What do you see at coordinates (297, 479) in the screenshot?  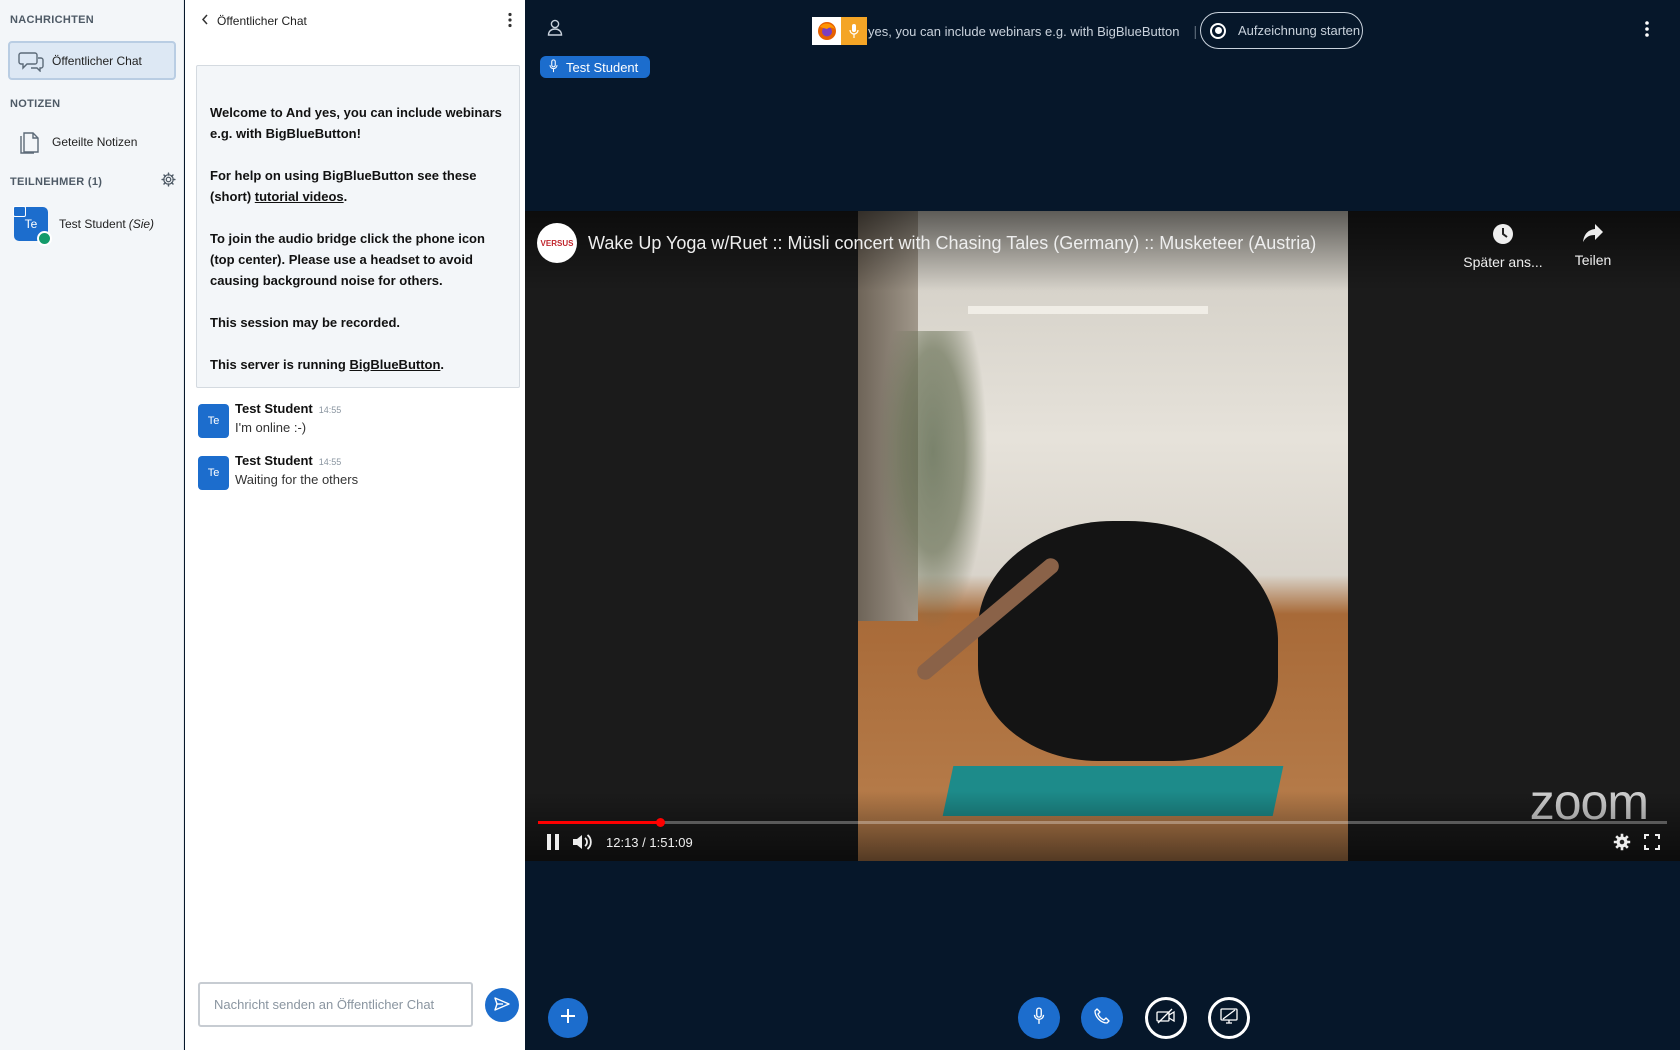 I see `message-text: Waiting for the others` at bounding box center [297, 479].